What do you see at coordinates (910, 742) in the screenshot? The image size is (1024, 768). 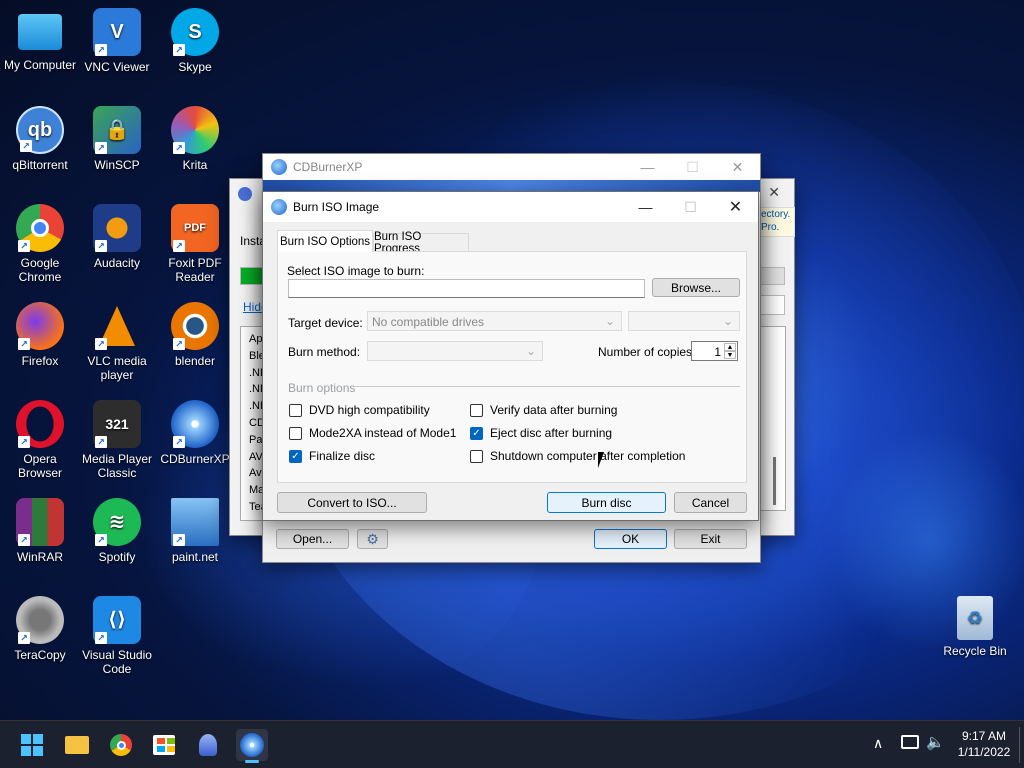 I see `network-icon` at bounding box center [910, 742].